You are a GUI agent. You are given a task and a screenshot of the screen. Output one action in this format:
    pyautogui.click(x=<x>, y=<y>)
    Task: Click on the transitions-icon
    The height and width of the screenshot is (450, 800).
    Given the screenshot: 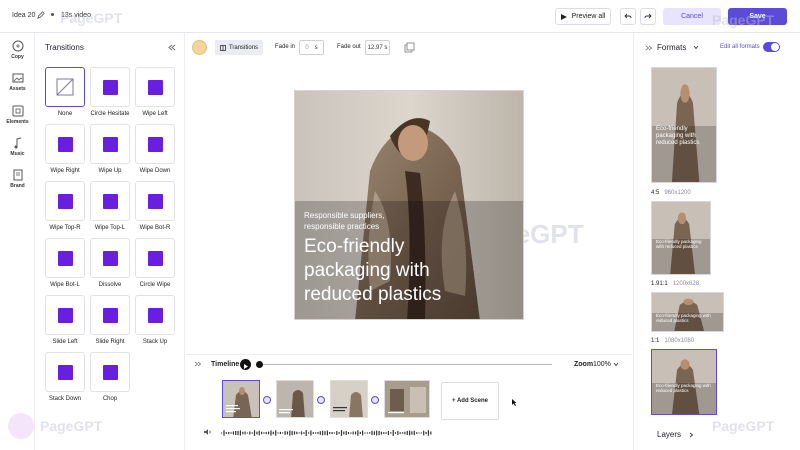 What is the action you would take?
    pyautogui.click(x=223, y=47)
    